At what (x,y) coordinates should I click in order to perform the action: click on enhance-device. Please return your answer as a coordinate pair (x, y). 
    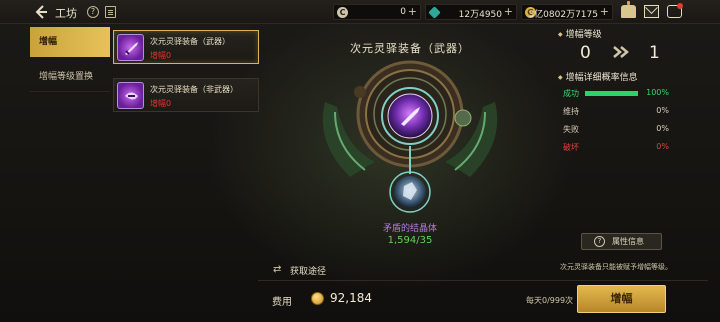
    Looking at the image, I should click on (410, 136).